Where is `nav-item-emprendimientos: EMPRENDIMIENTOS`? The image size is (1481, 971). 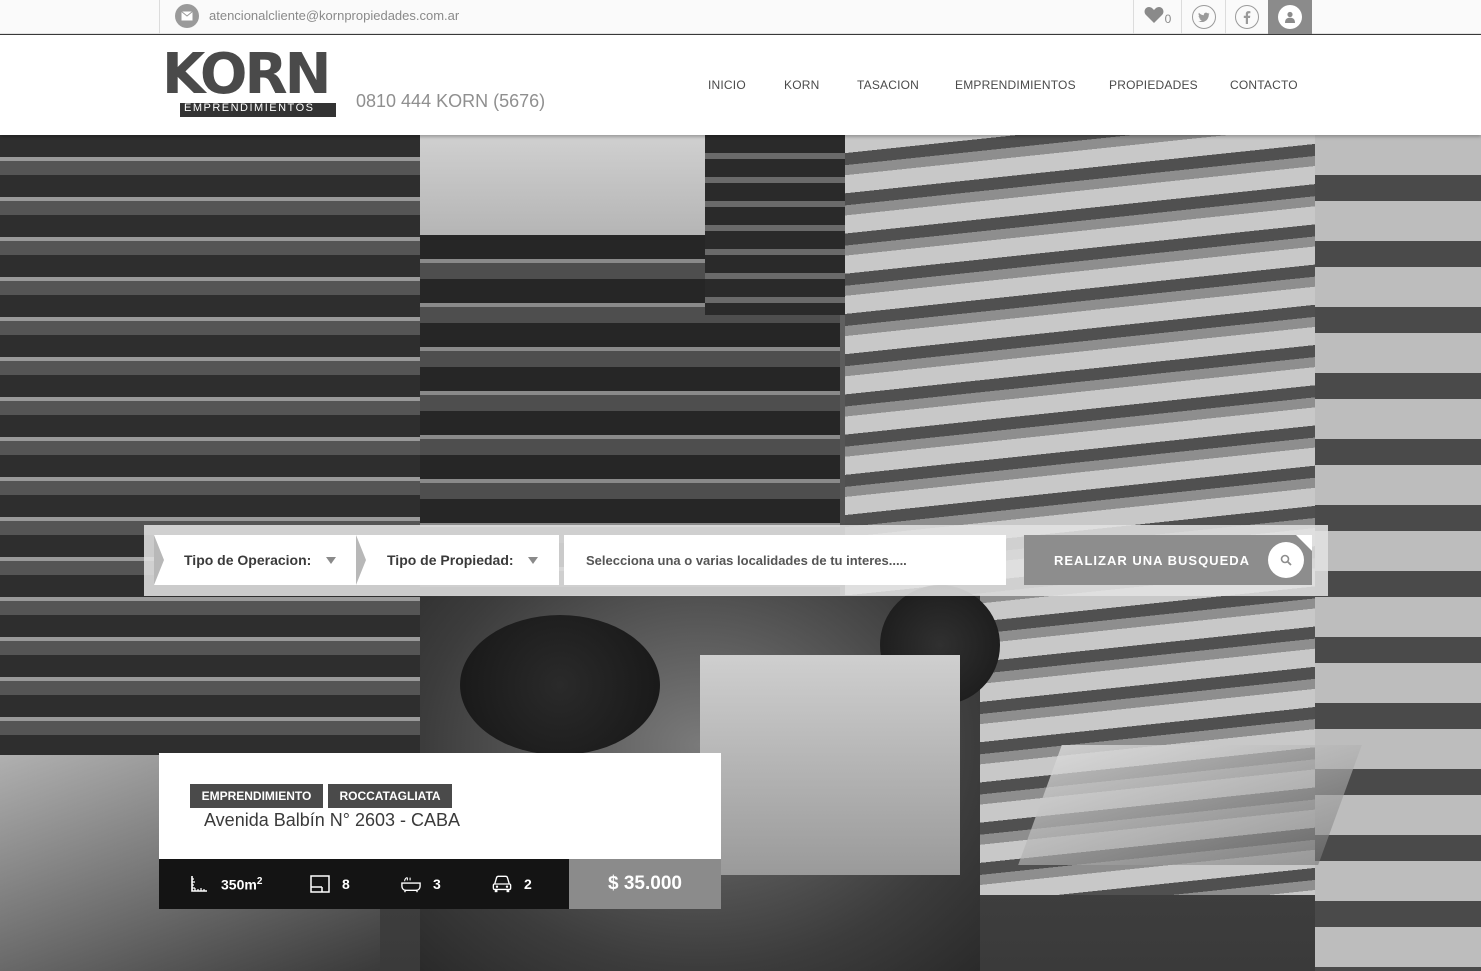
nav-item-emprendimientos: EMPRENDIMIENTOS is located at coordinates (1015, 85).